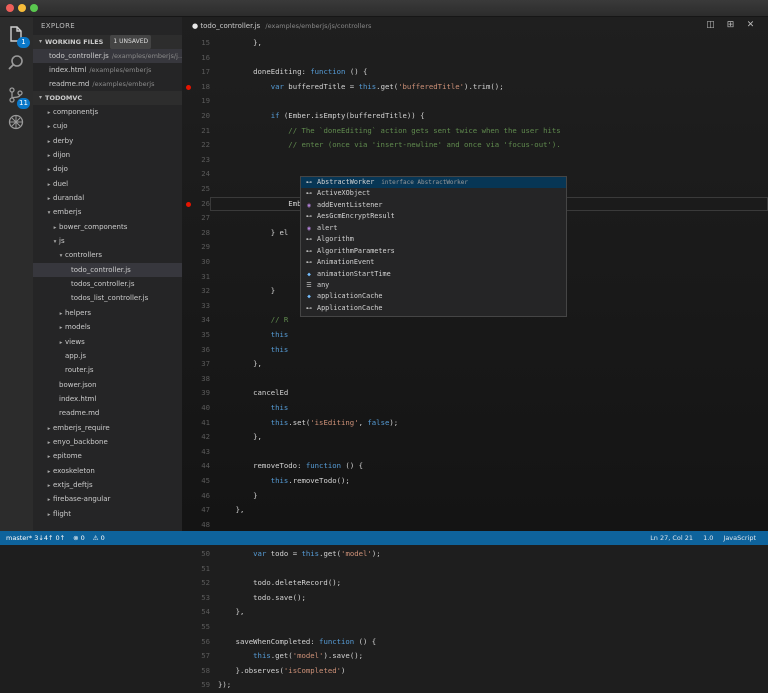  I want to click on tree-item: ▸ componentjs, so click(107, 112).